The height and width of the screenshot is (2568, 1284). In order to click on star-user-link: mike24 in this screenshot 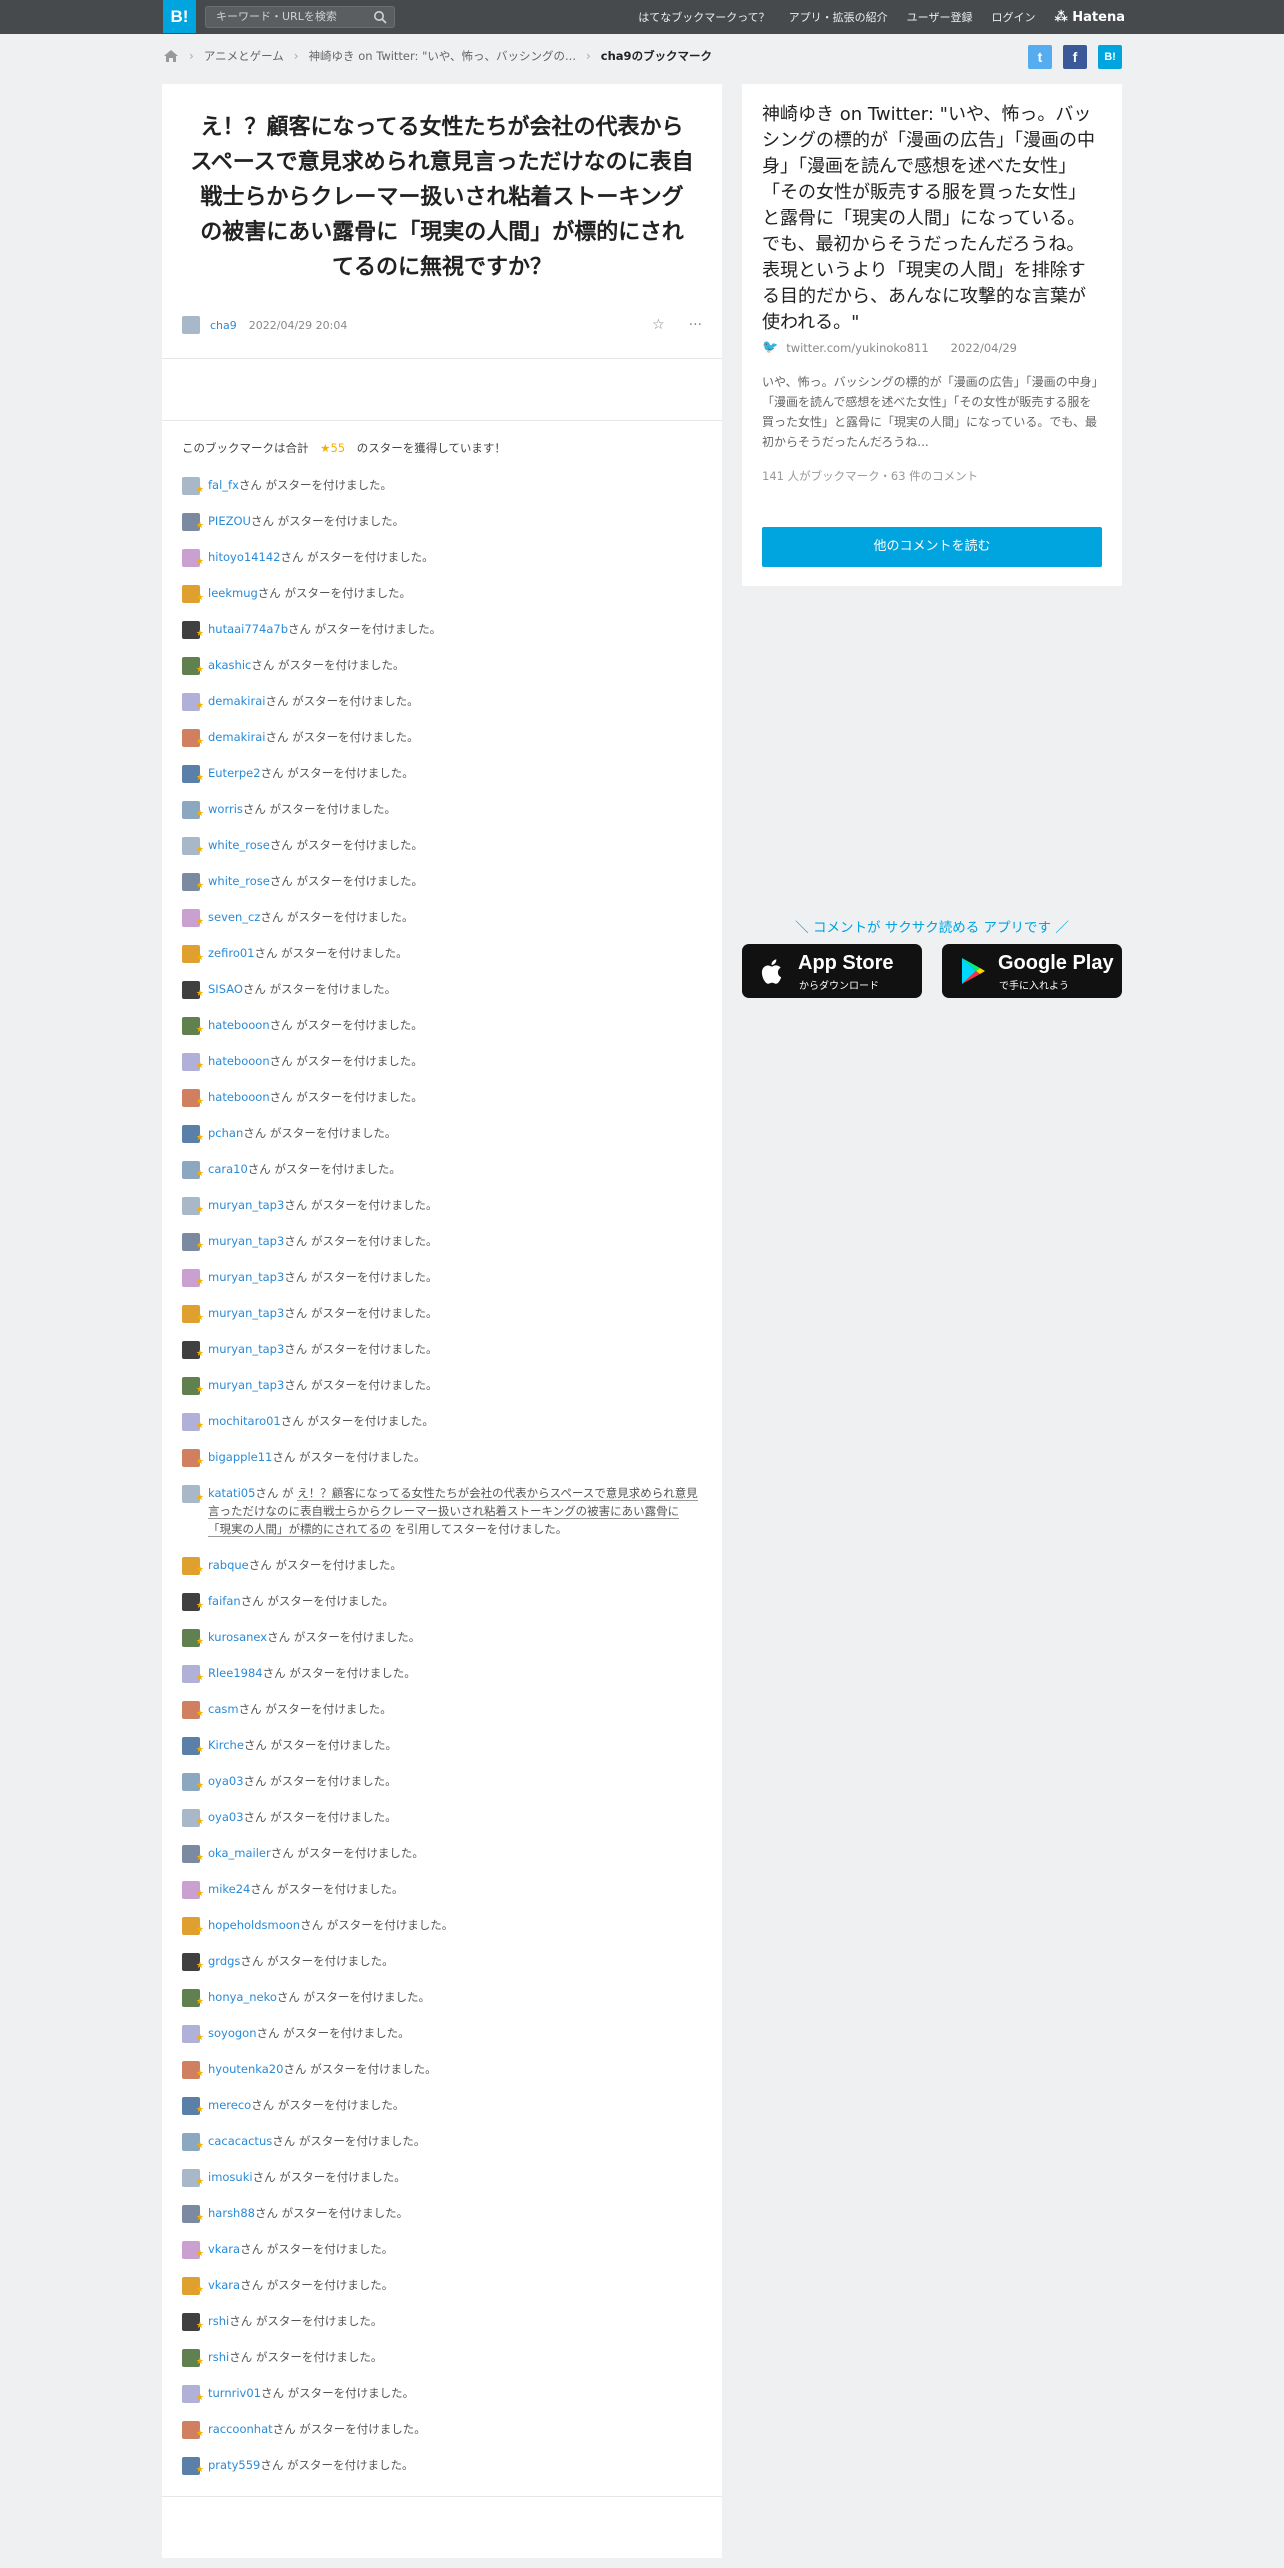, I will do `click(229, 1889)`.